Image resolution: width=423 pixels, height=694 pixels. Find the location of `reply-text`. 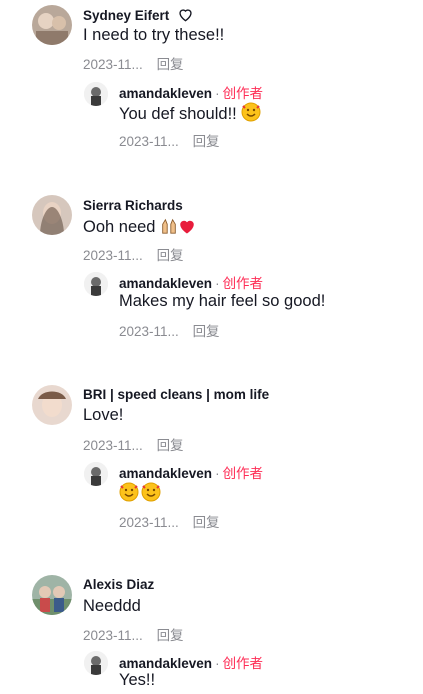

reply-text is located at coordinates (140, 493).